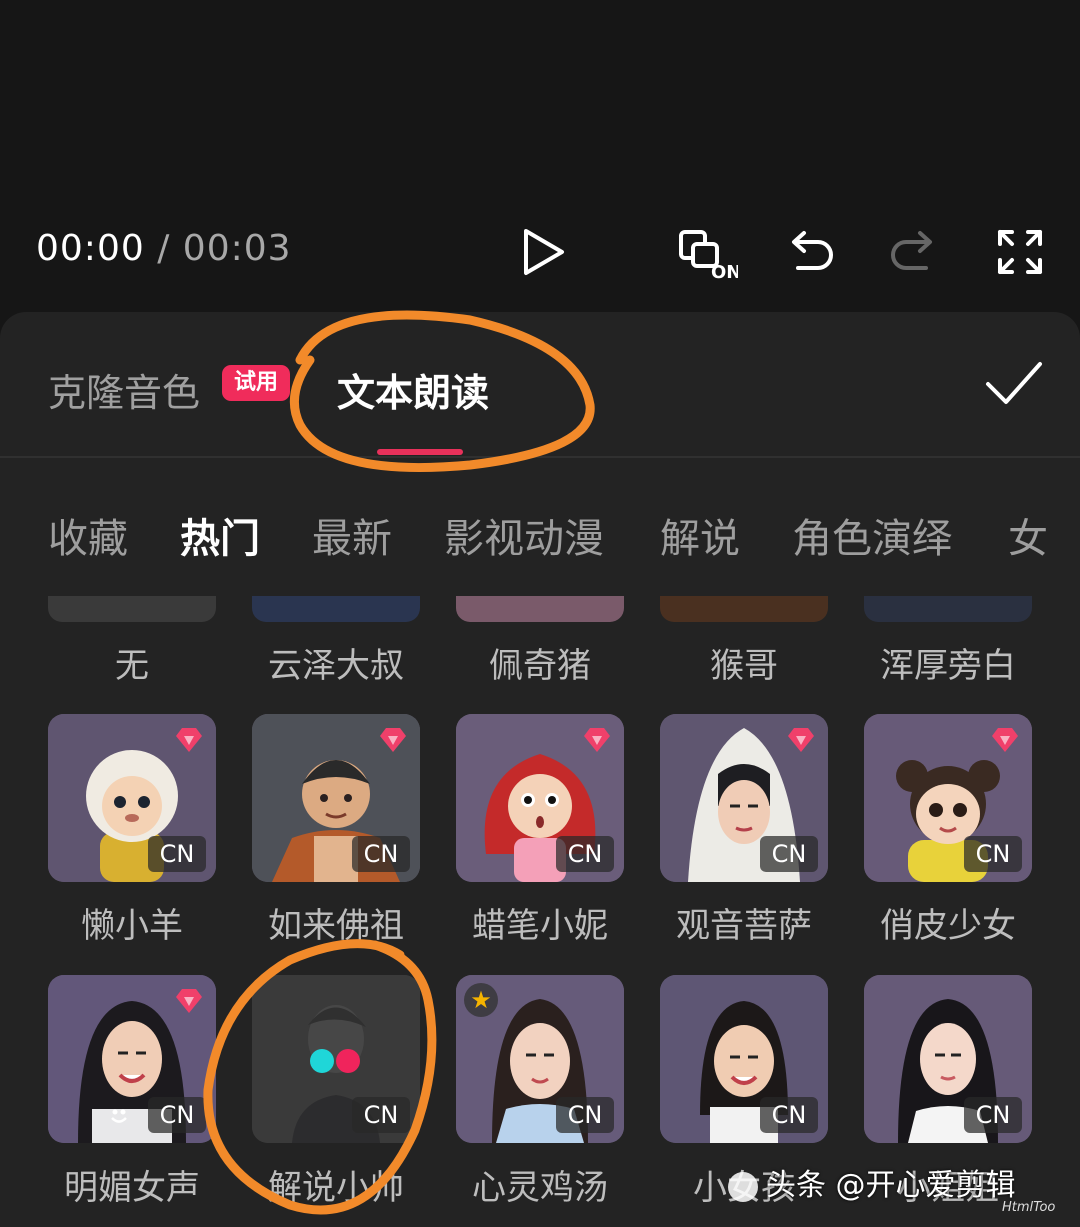  What do you see at coordinates (744, 926) in the screenshot?
I see `voice-label: 观音菩萨` at bounding box center [744, 926].